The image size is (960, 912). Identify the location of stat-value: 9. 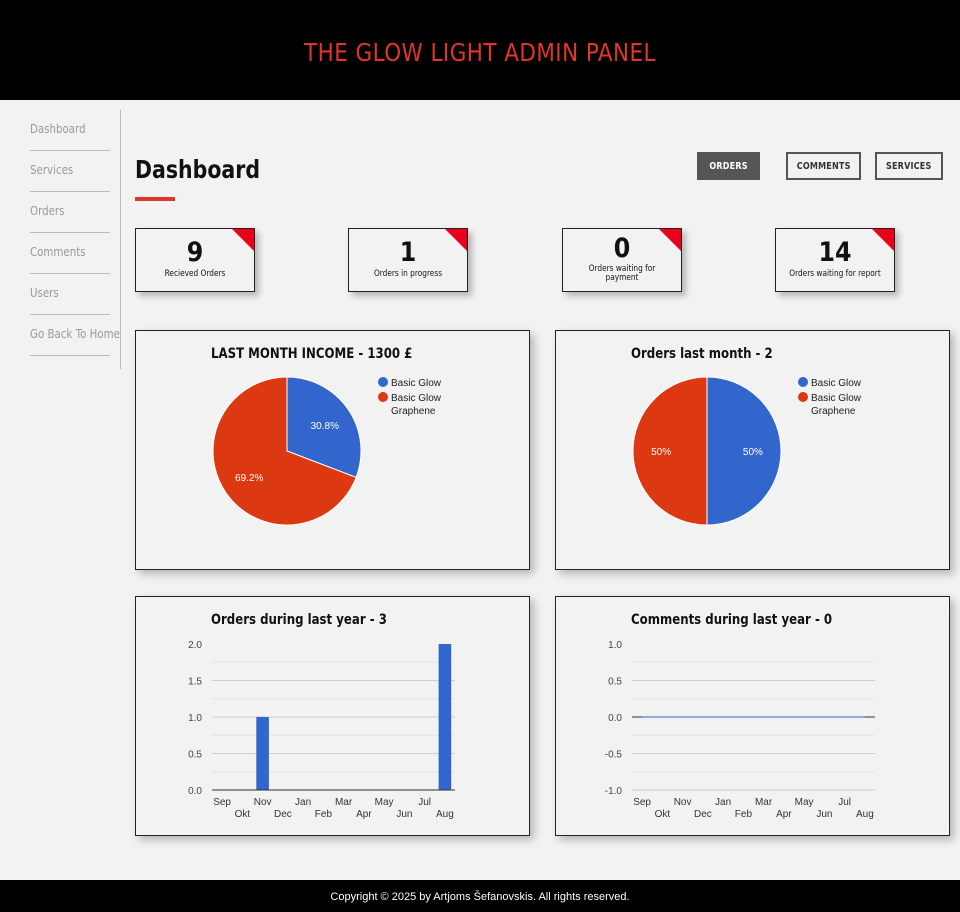
(195, 252).